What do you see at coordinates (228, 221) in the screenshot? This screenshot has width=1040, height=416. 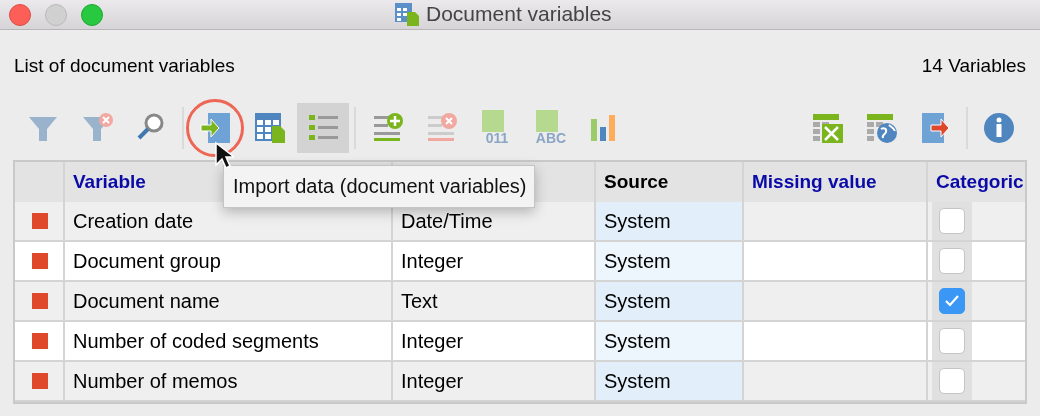 I see `table-cell: Creation date` at bounding box center [228, 221].